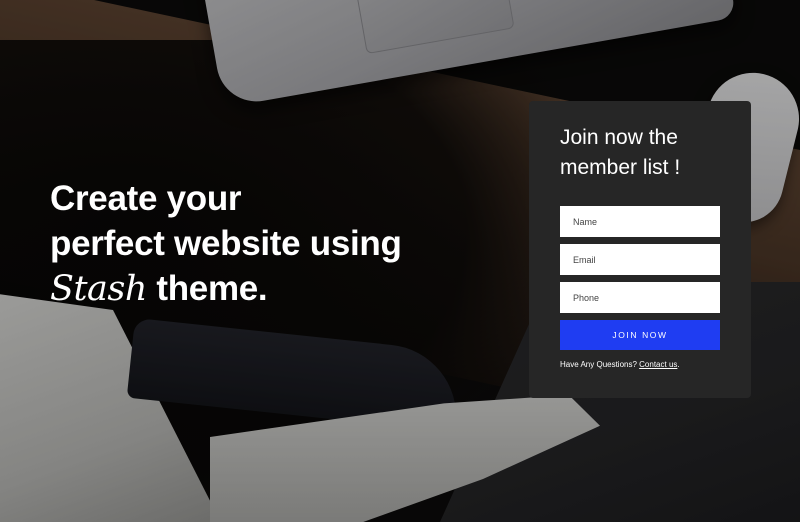 The width and height of the screenshot is (800, 522). I want to click on join-now-button: JOIN NOW, so click(640, 335).